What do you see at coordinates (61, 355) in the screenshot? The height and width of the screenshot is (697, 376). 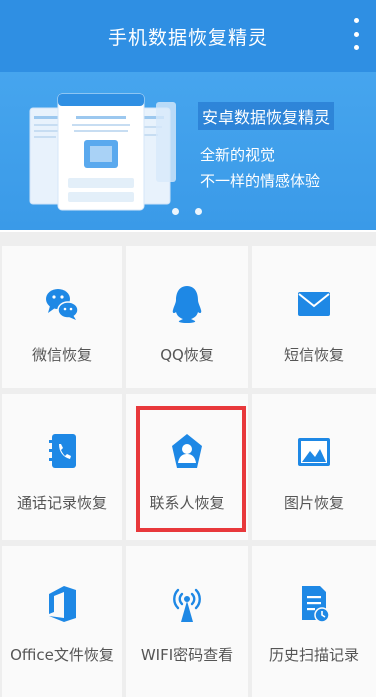 I see `tile-label: 微信恢复` at bounding box center [61, 355].